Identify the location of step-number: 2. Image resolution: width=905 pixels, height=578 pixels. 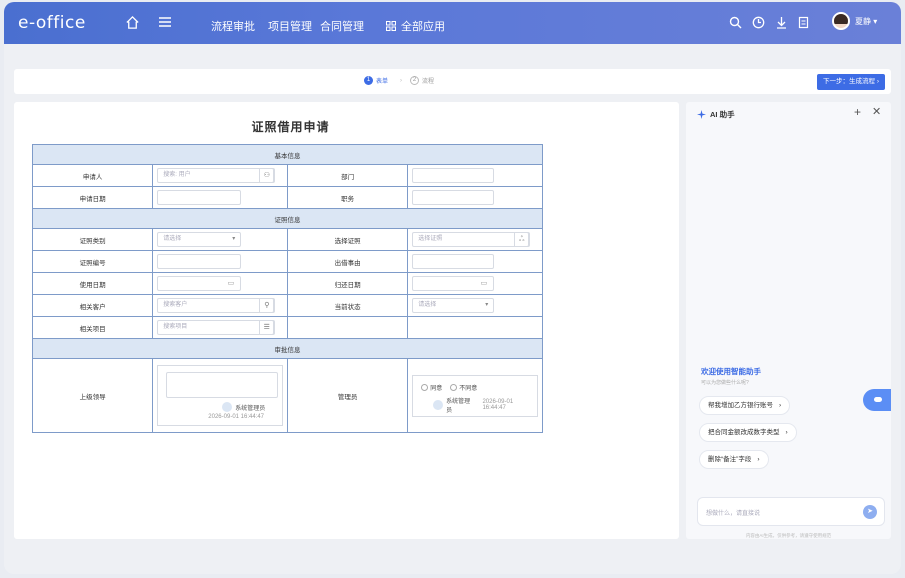
(414, 80).